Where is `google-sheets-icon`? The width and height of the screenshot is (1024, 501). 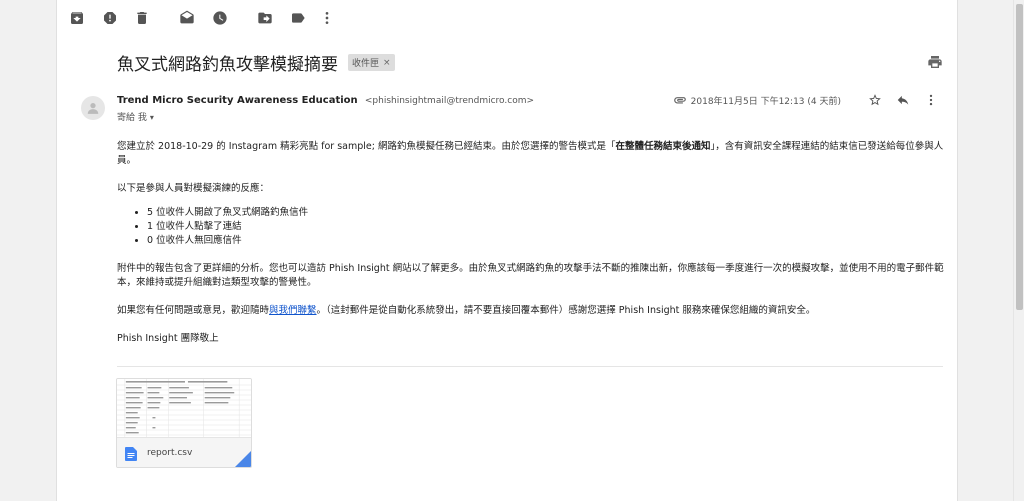
google-sheets-icon is located at coordinates (131, 453).